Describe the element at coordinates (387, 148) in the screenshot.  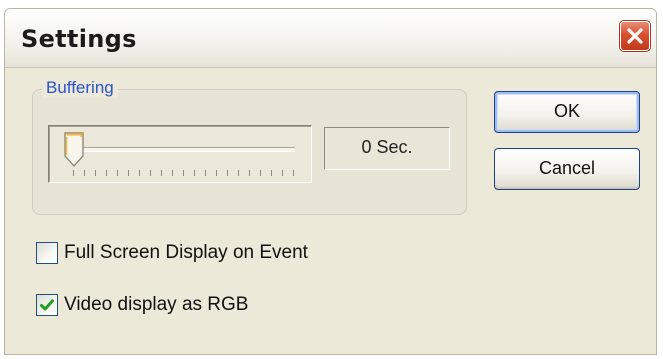
I see `buffering-value-display: 0 Sec.` at that location.